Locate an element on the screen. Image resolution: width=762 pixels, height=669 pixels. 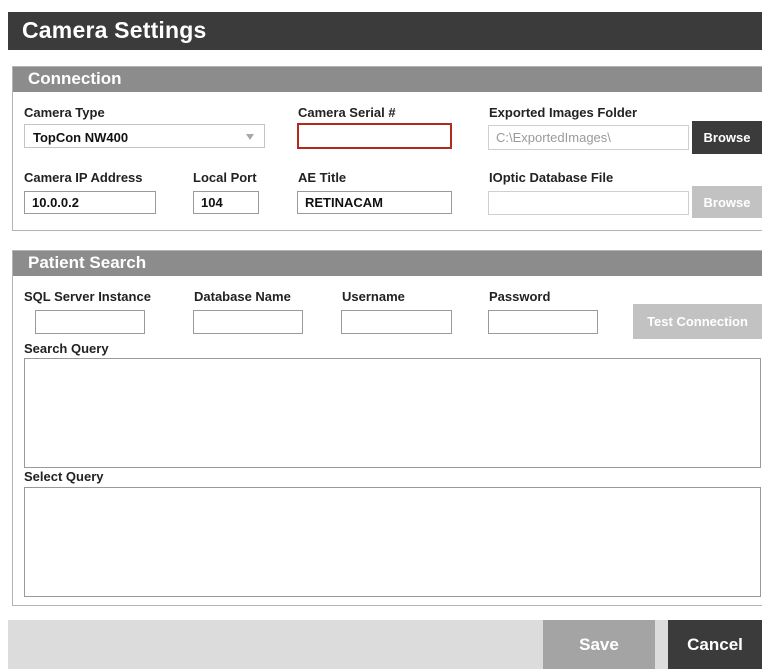
ae-title-label: AE Title is located at coordinates (322, 177).